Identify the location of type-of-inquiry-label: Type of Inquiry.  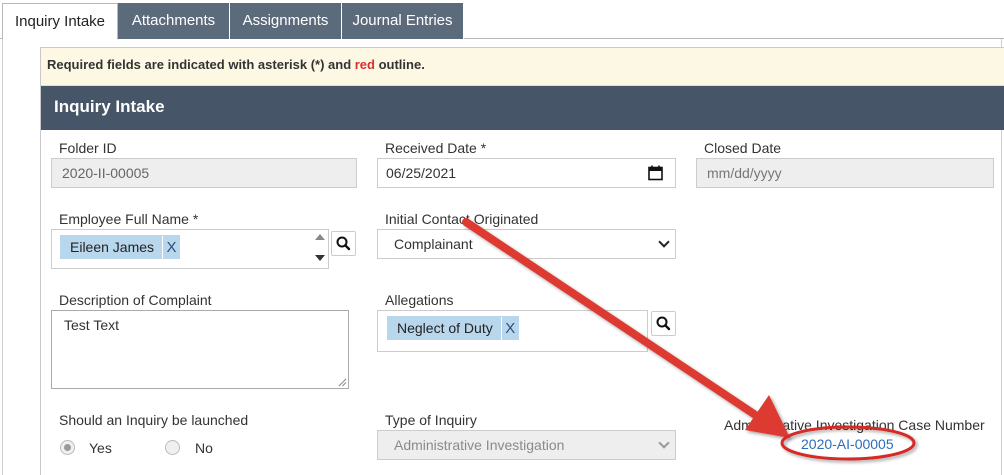
(431, 420).